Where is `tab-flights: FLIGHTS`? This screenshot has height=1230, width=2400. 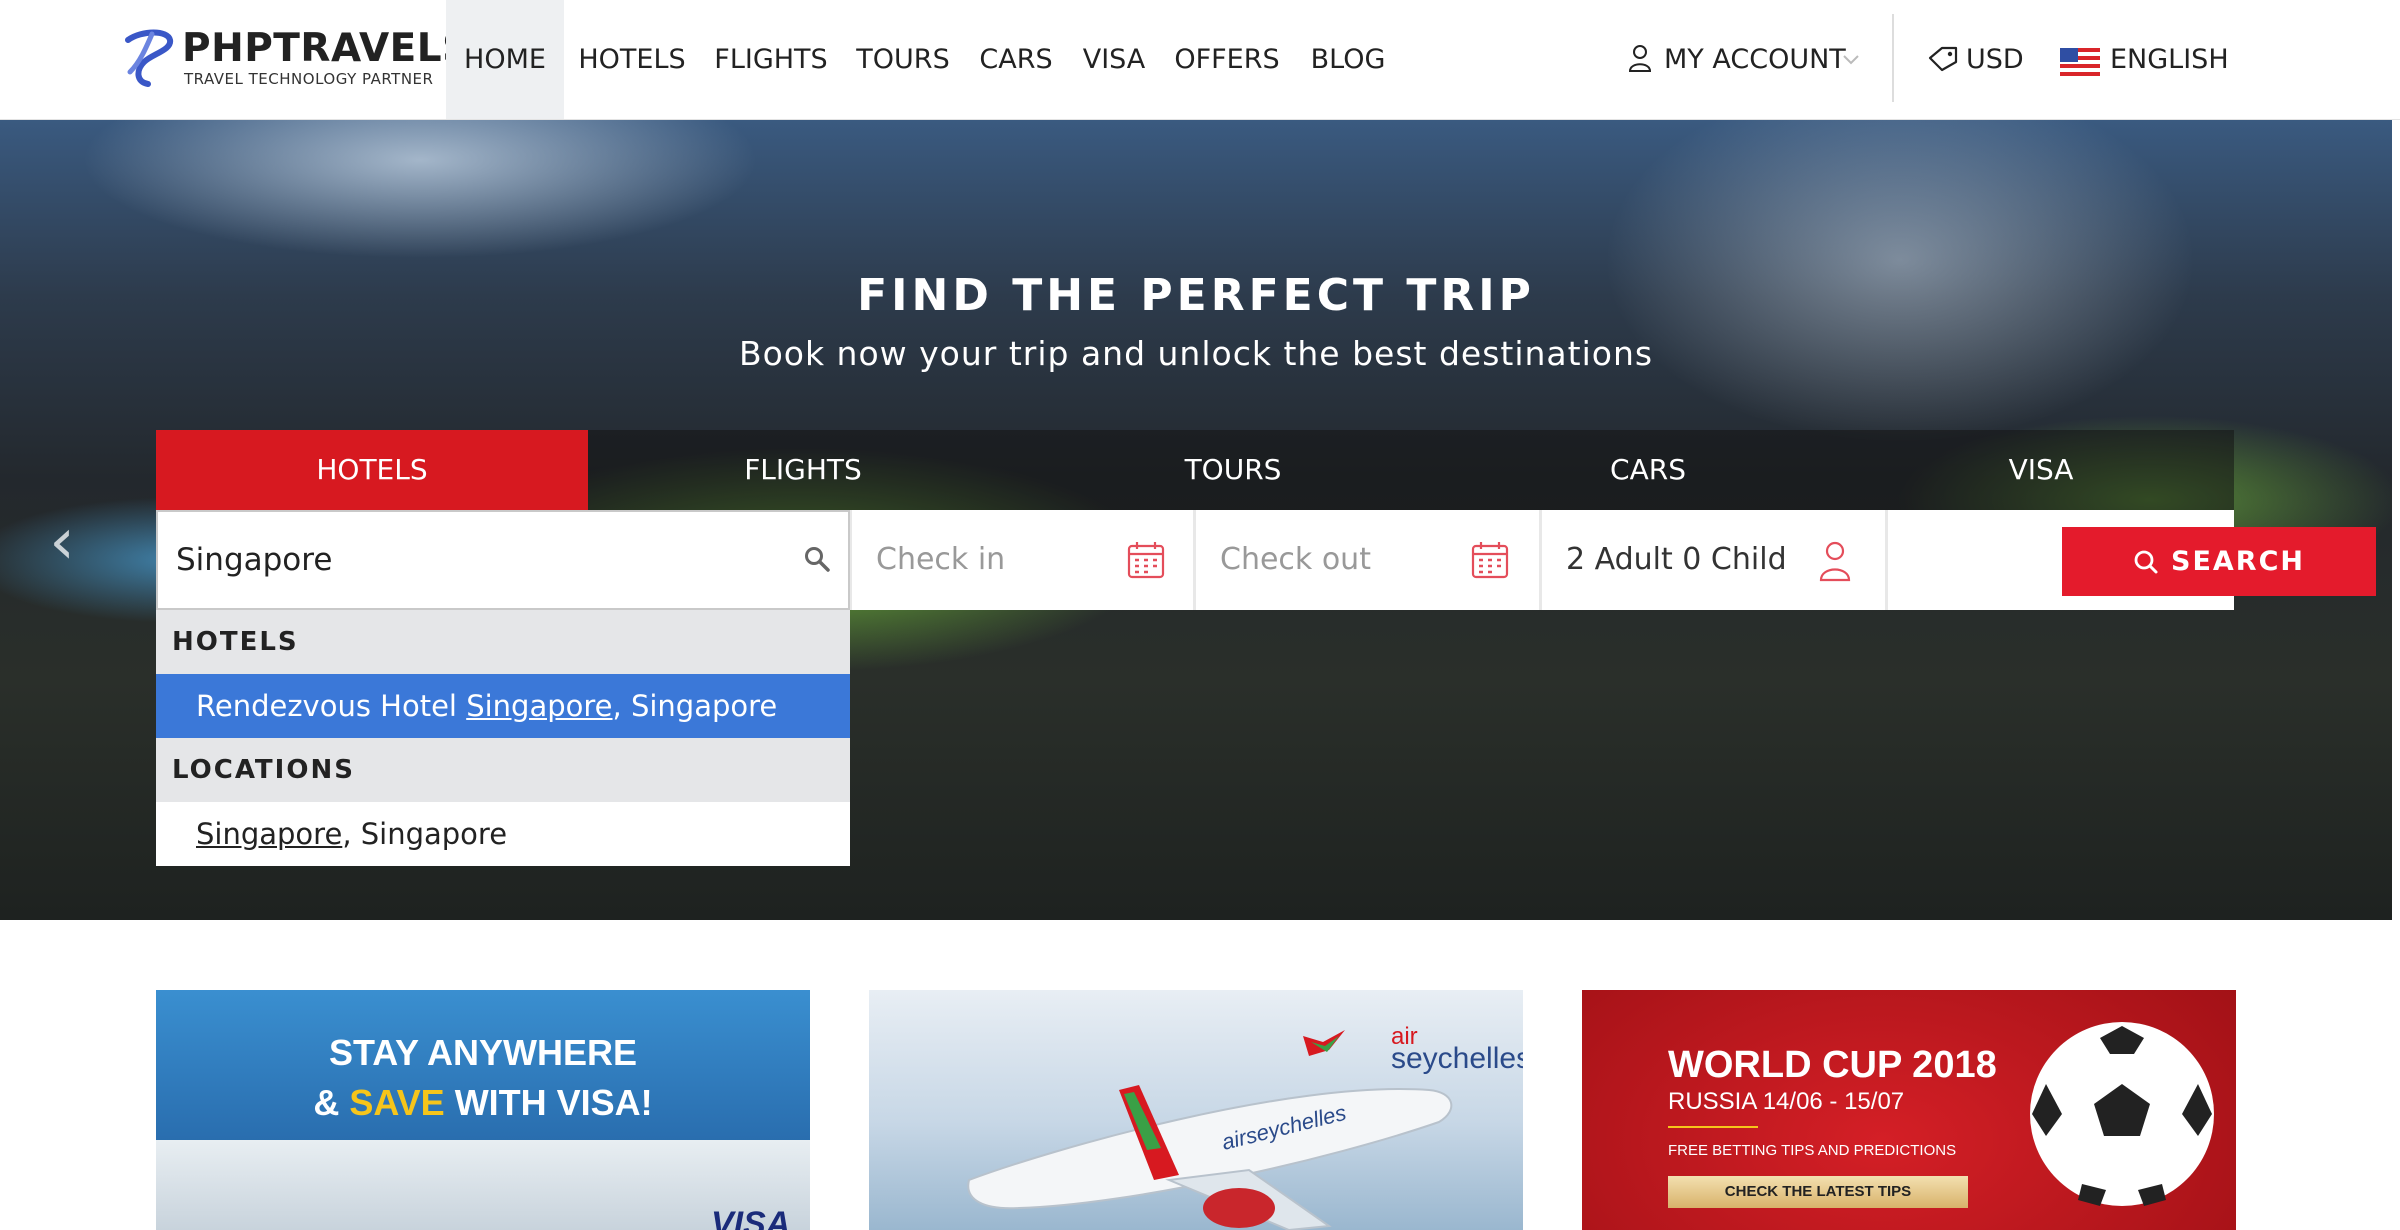 tab-flights: FLIGHTS is located at coordinates (803, 470).